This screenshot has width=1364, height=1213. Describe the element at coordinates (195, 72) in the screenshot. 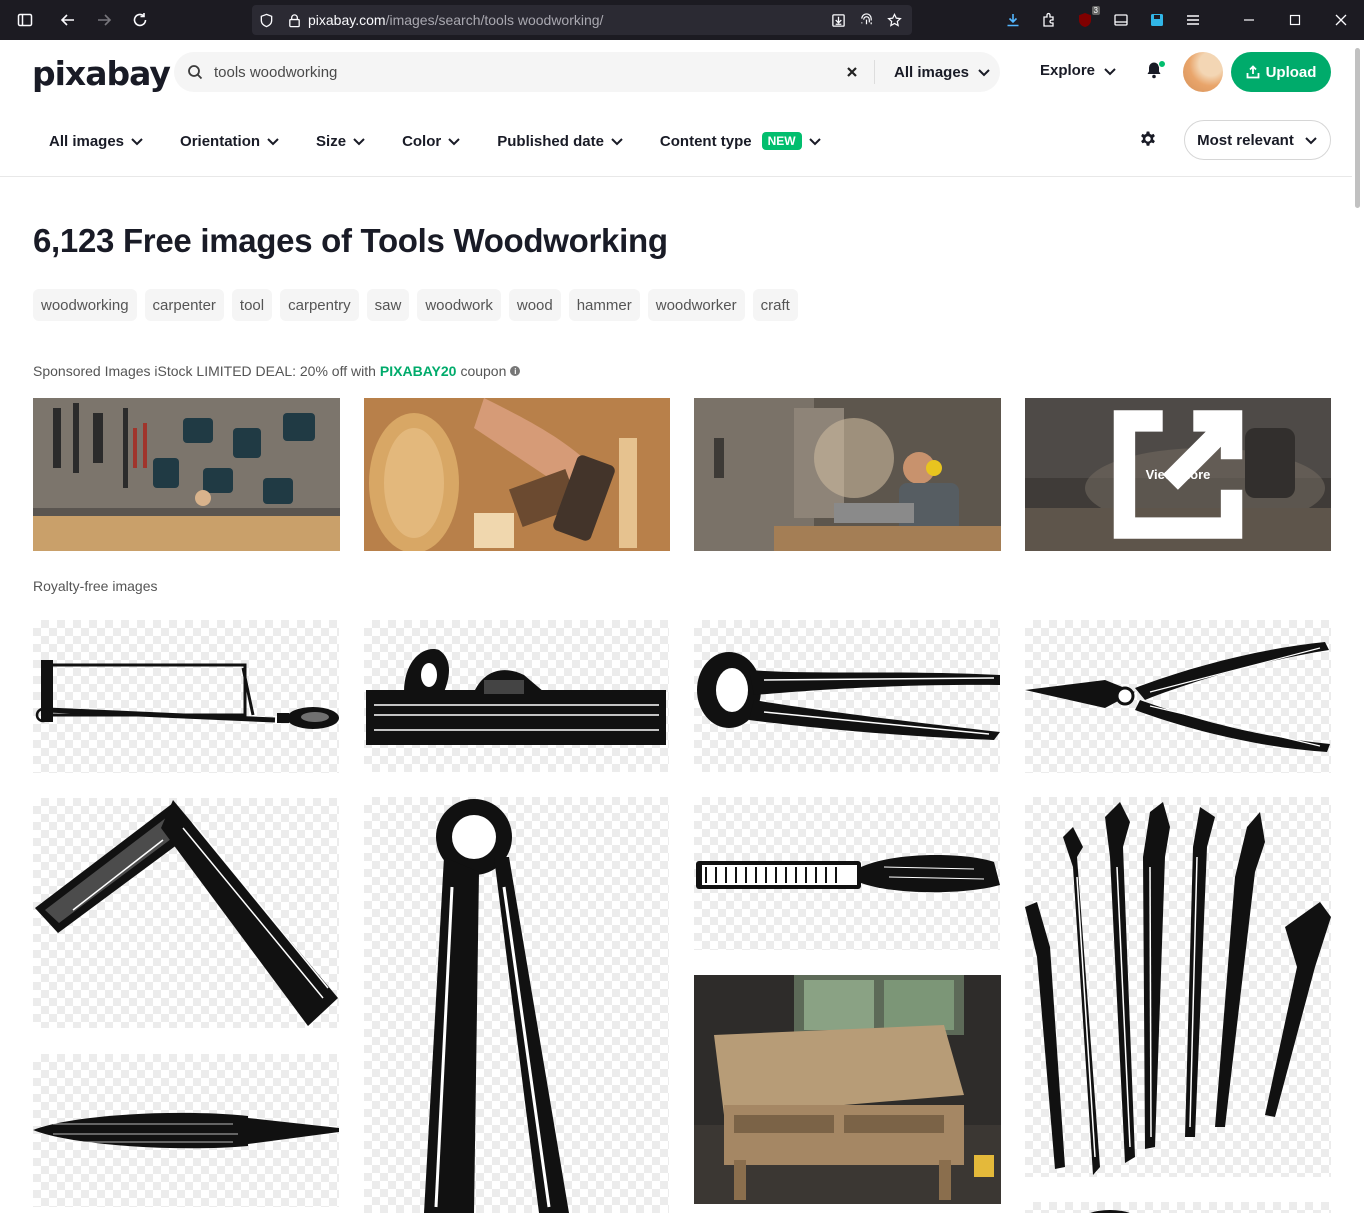

I see `search-icon` at that location.